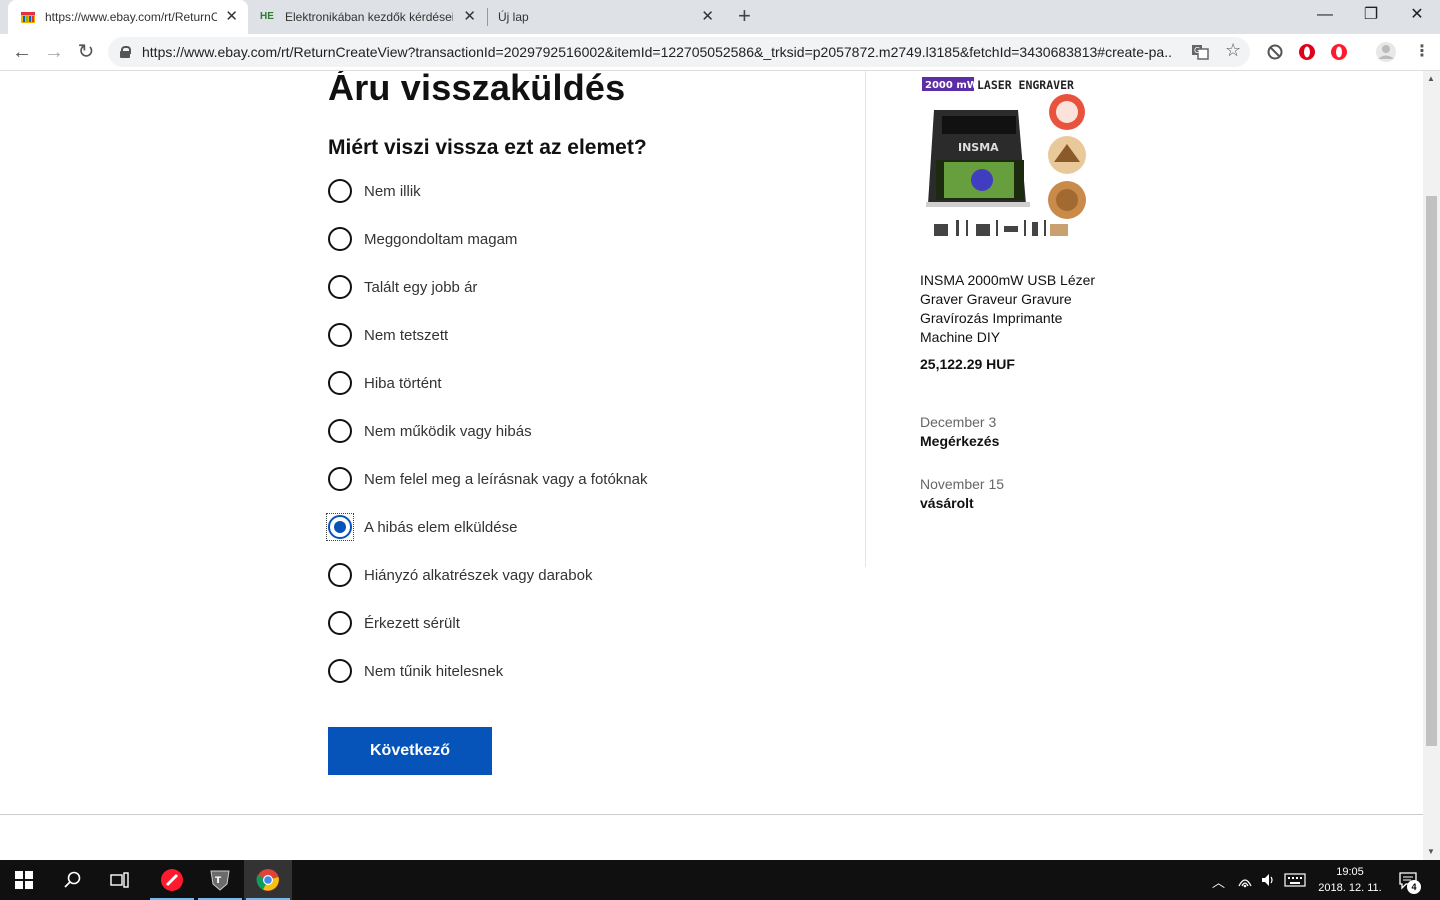  I want to click on notification-count-badge: 4, so click(1414, 887).